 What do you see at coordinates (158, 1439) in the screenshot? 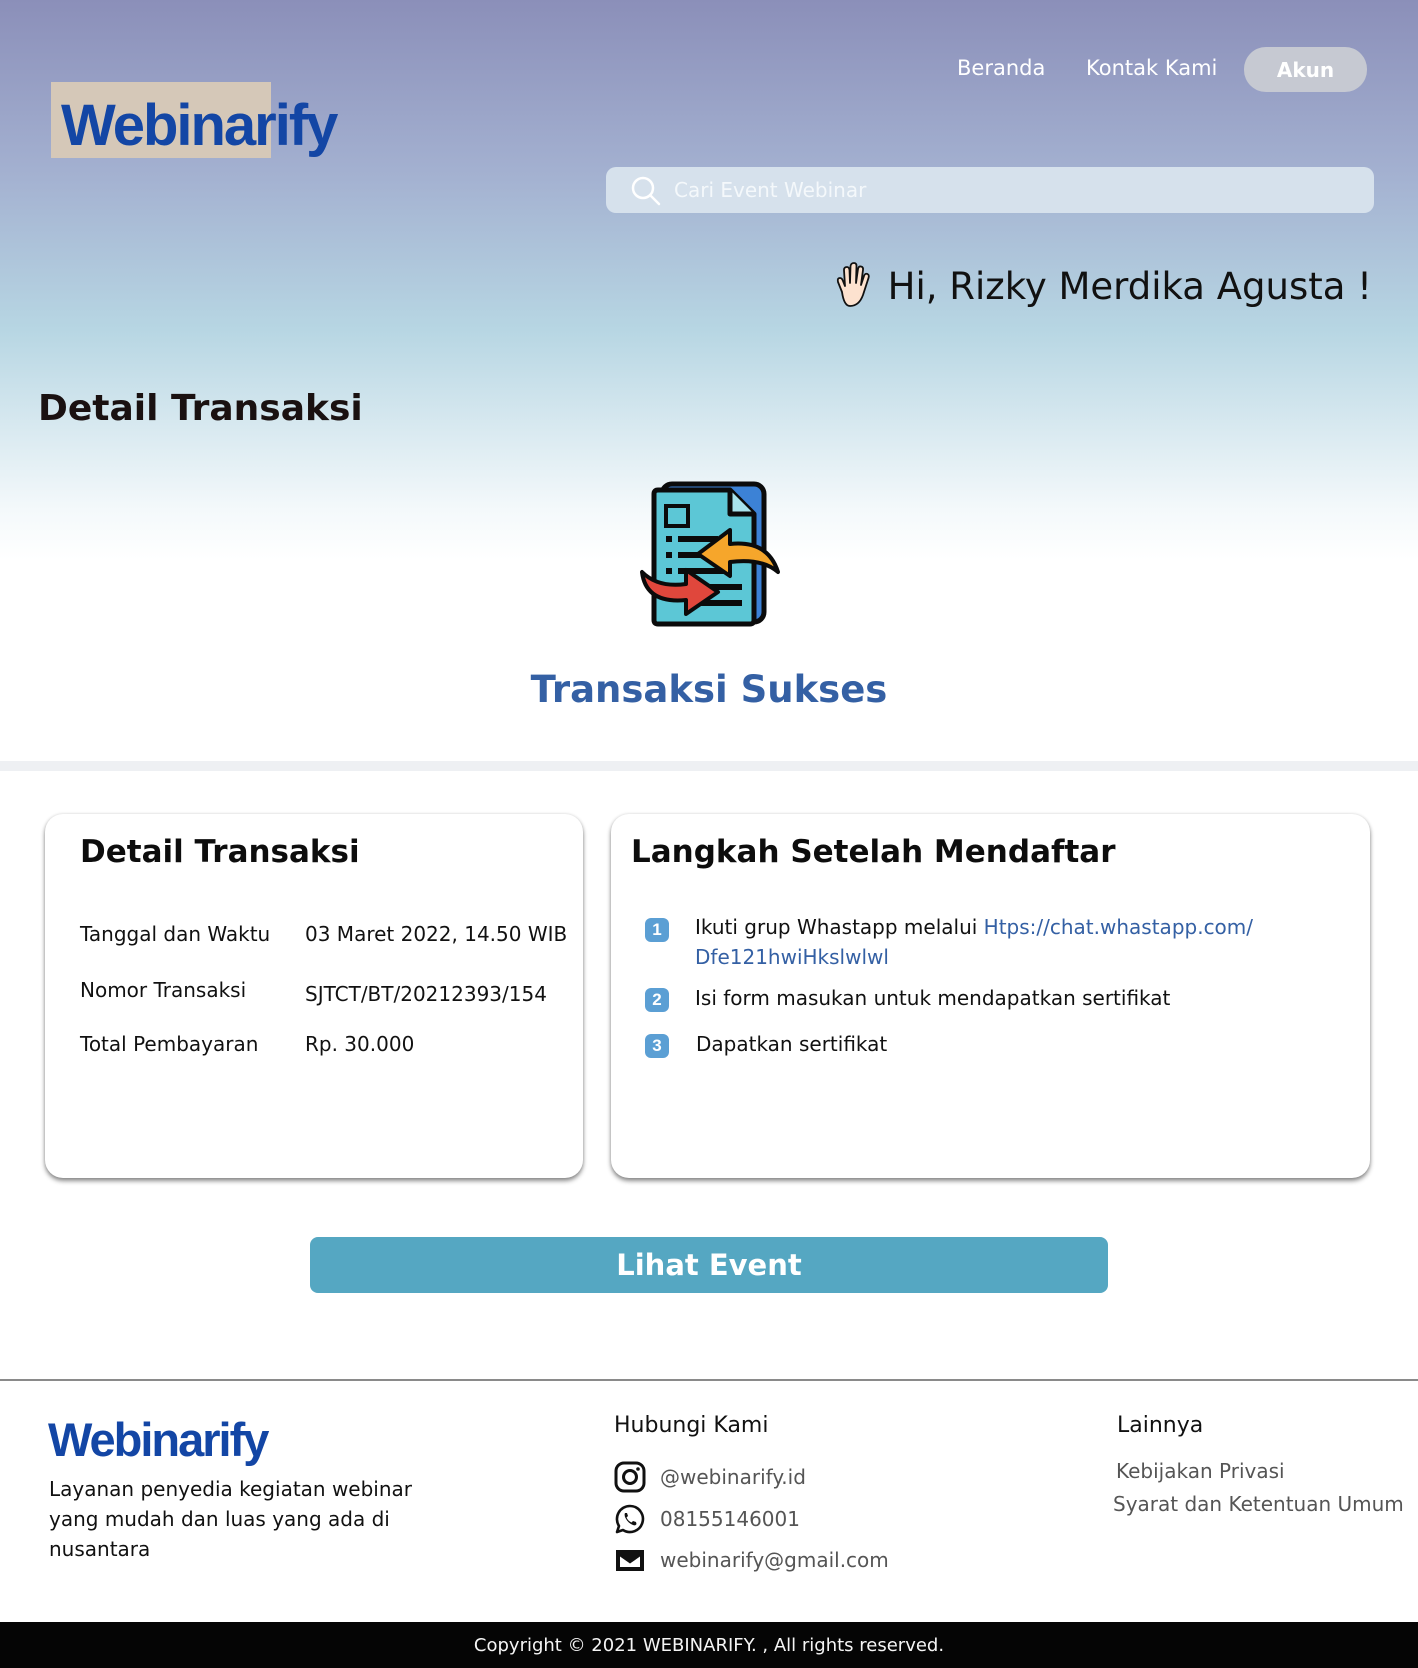
I see `footer-logo: Webinarify` at bounding box center [158, 1439].